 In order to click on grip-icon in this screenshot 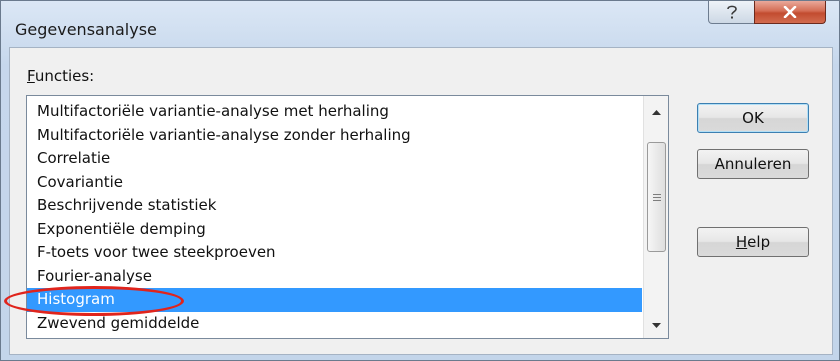, I will do `click(656, 197)`.